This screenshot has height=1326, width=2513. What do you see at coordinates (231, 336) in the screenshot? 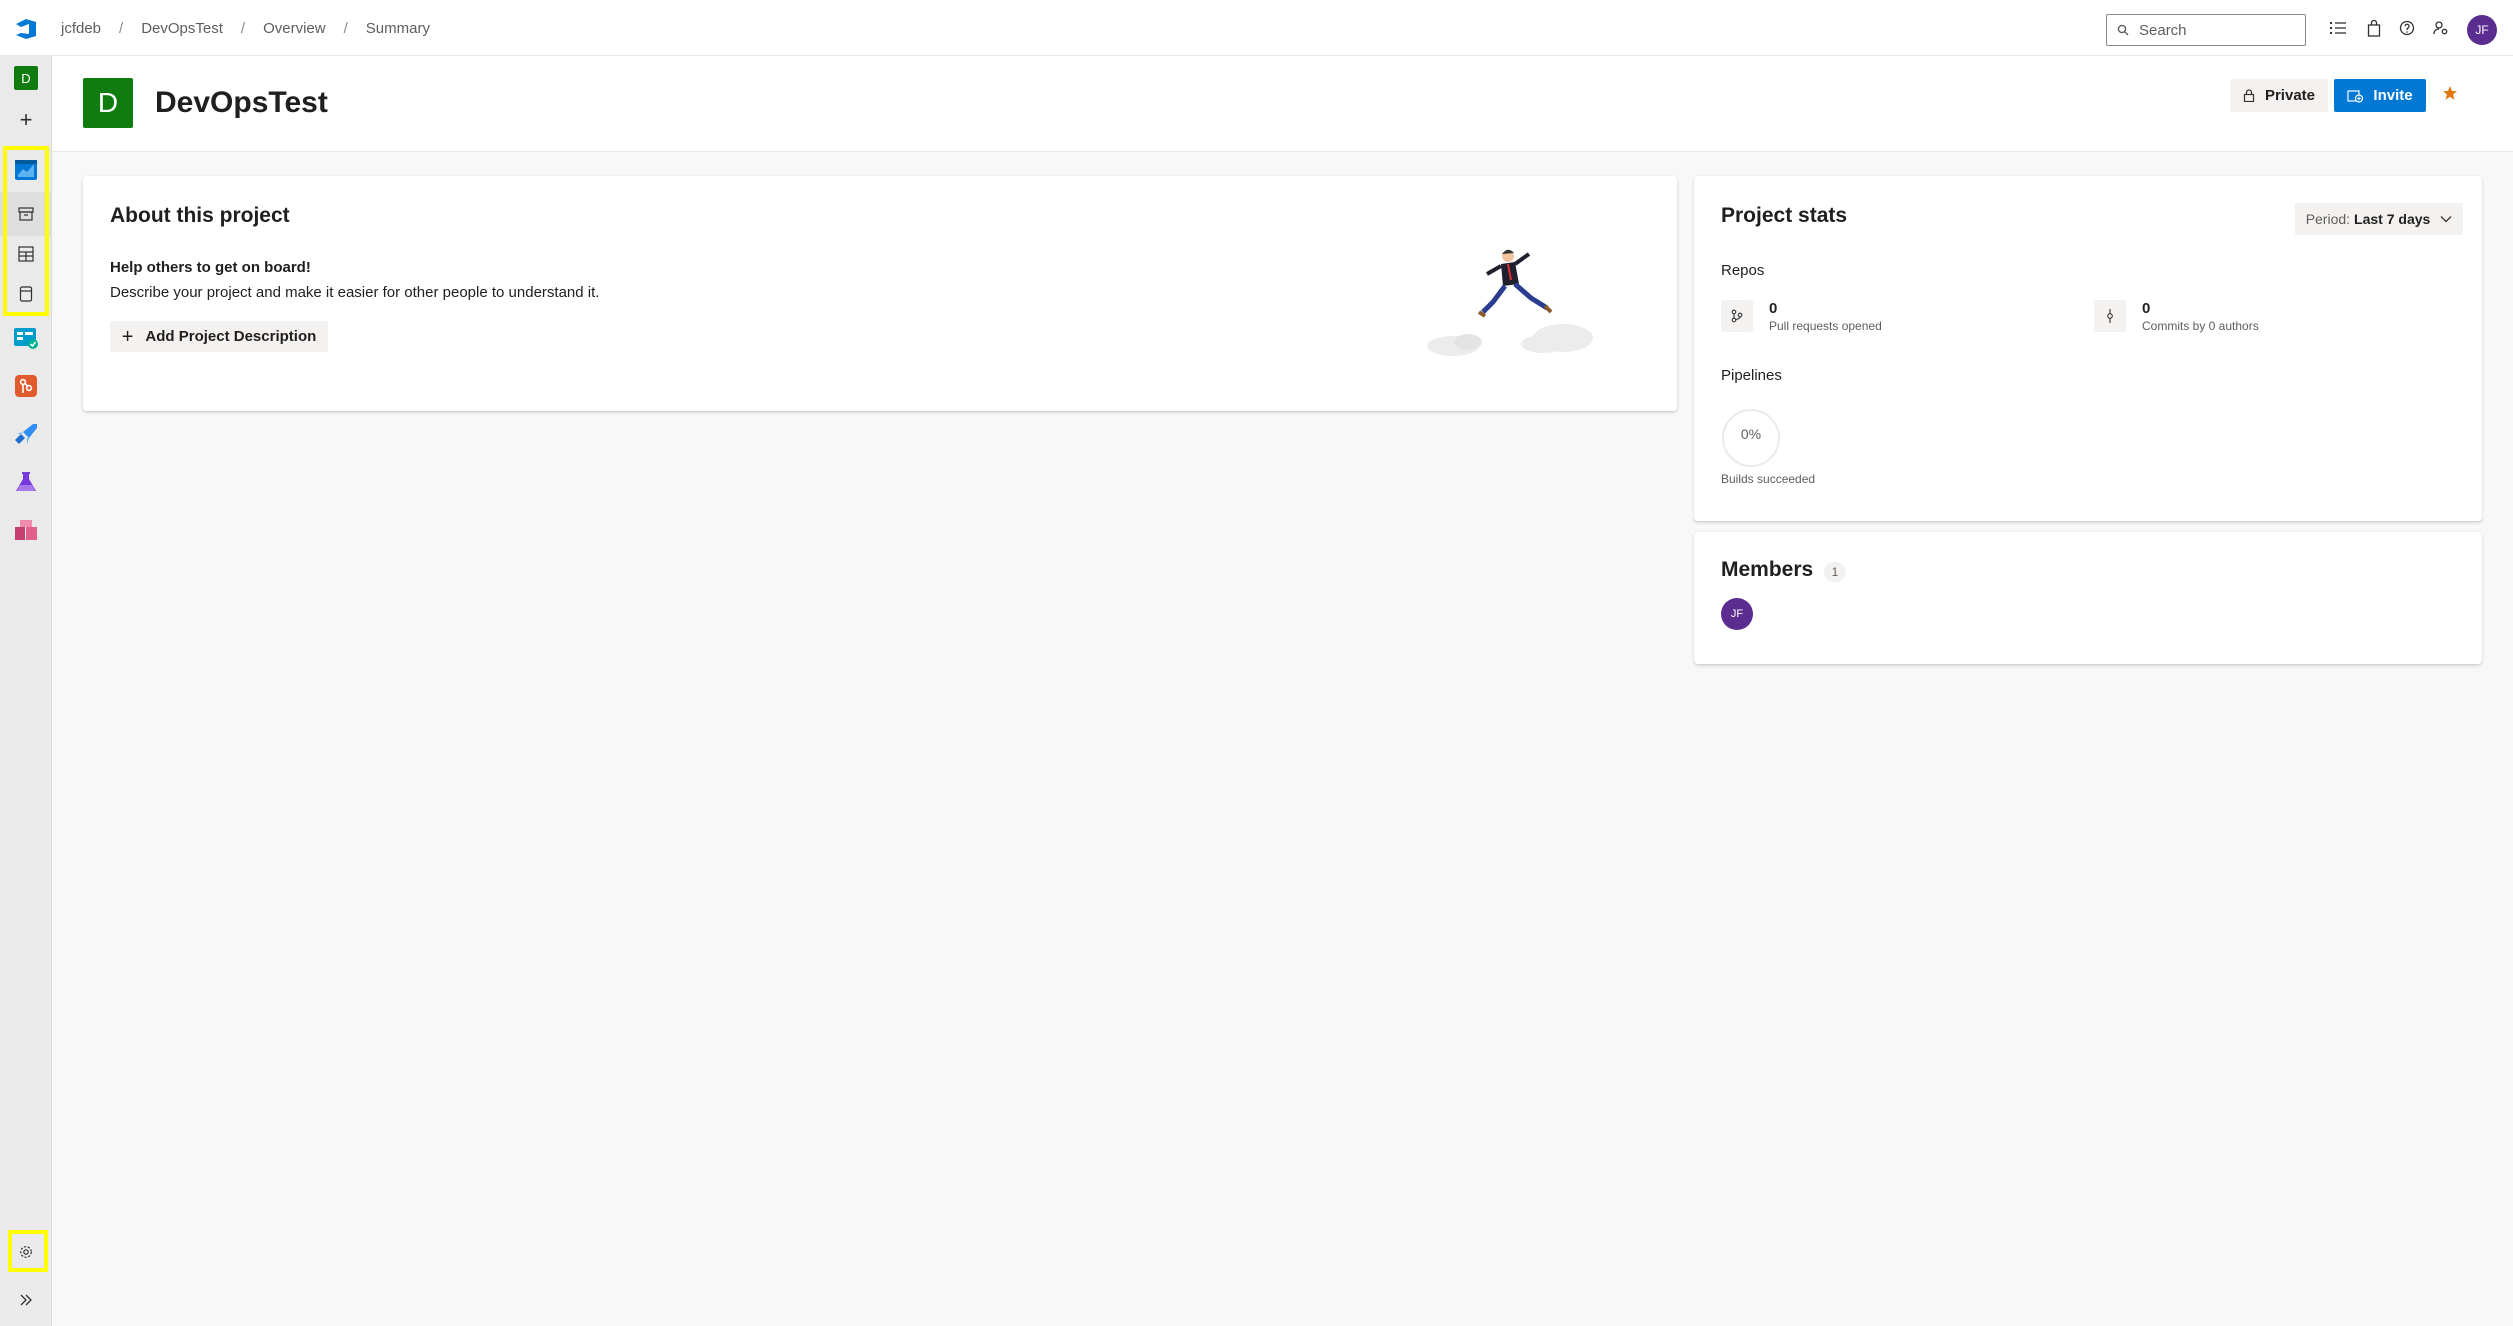
I see `add-description-label: Add Project Description` at bounding box center [231, 336].